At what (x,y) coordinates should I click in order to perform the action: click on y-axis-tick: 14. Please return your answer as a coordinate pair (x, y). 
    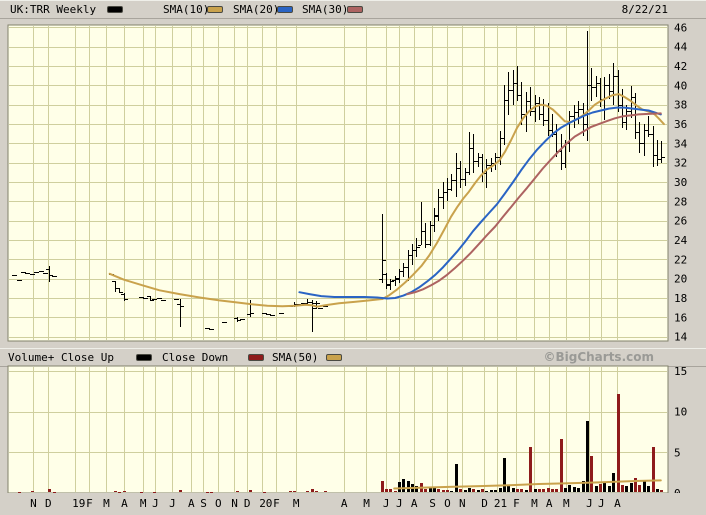
    Looking at the image, I should click on (681, 337).